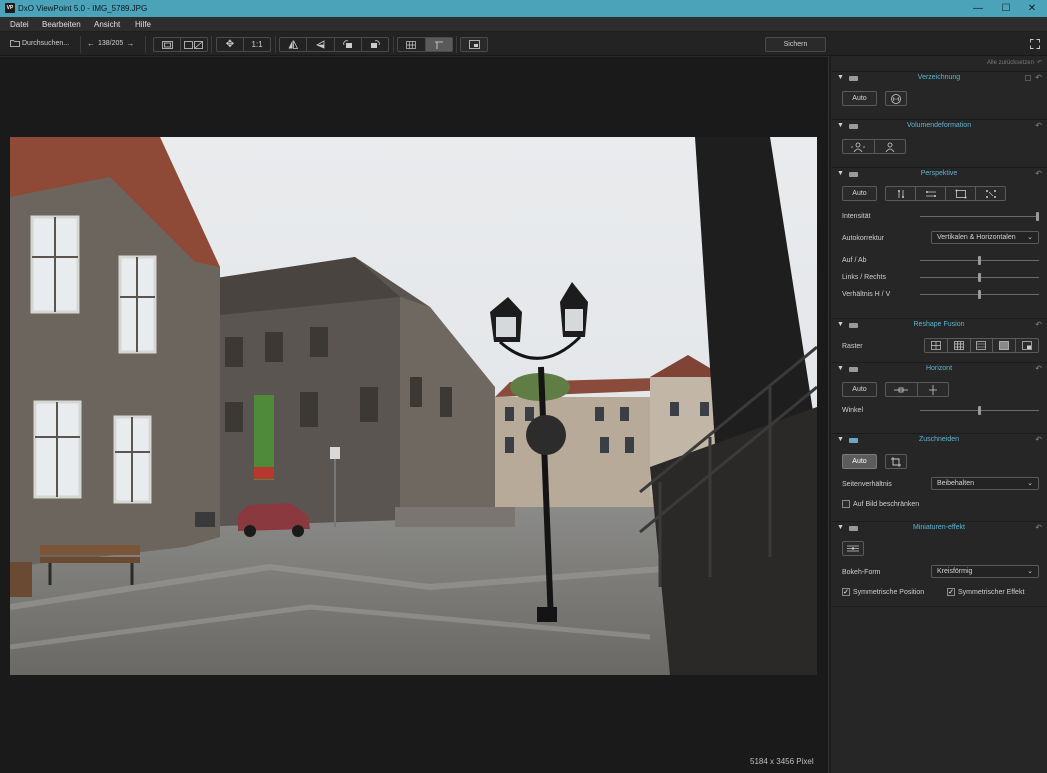  I want to click on auf-bild-beschraenken-checkbox: Auf Bild beschränken, so click(880, 504).